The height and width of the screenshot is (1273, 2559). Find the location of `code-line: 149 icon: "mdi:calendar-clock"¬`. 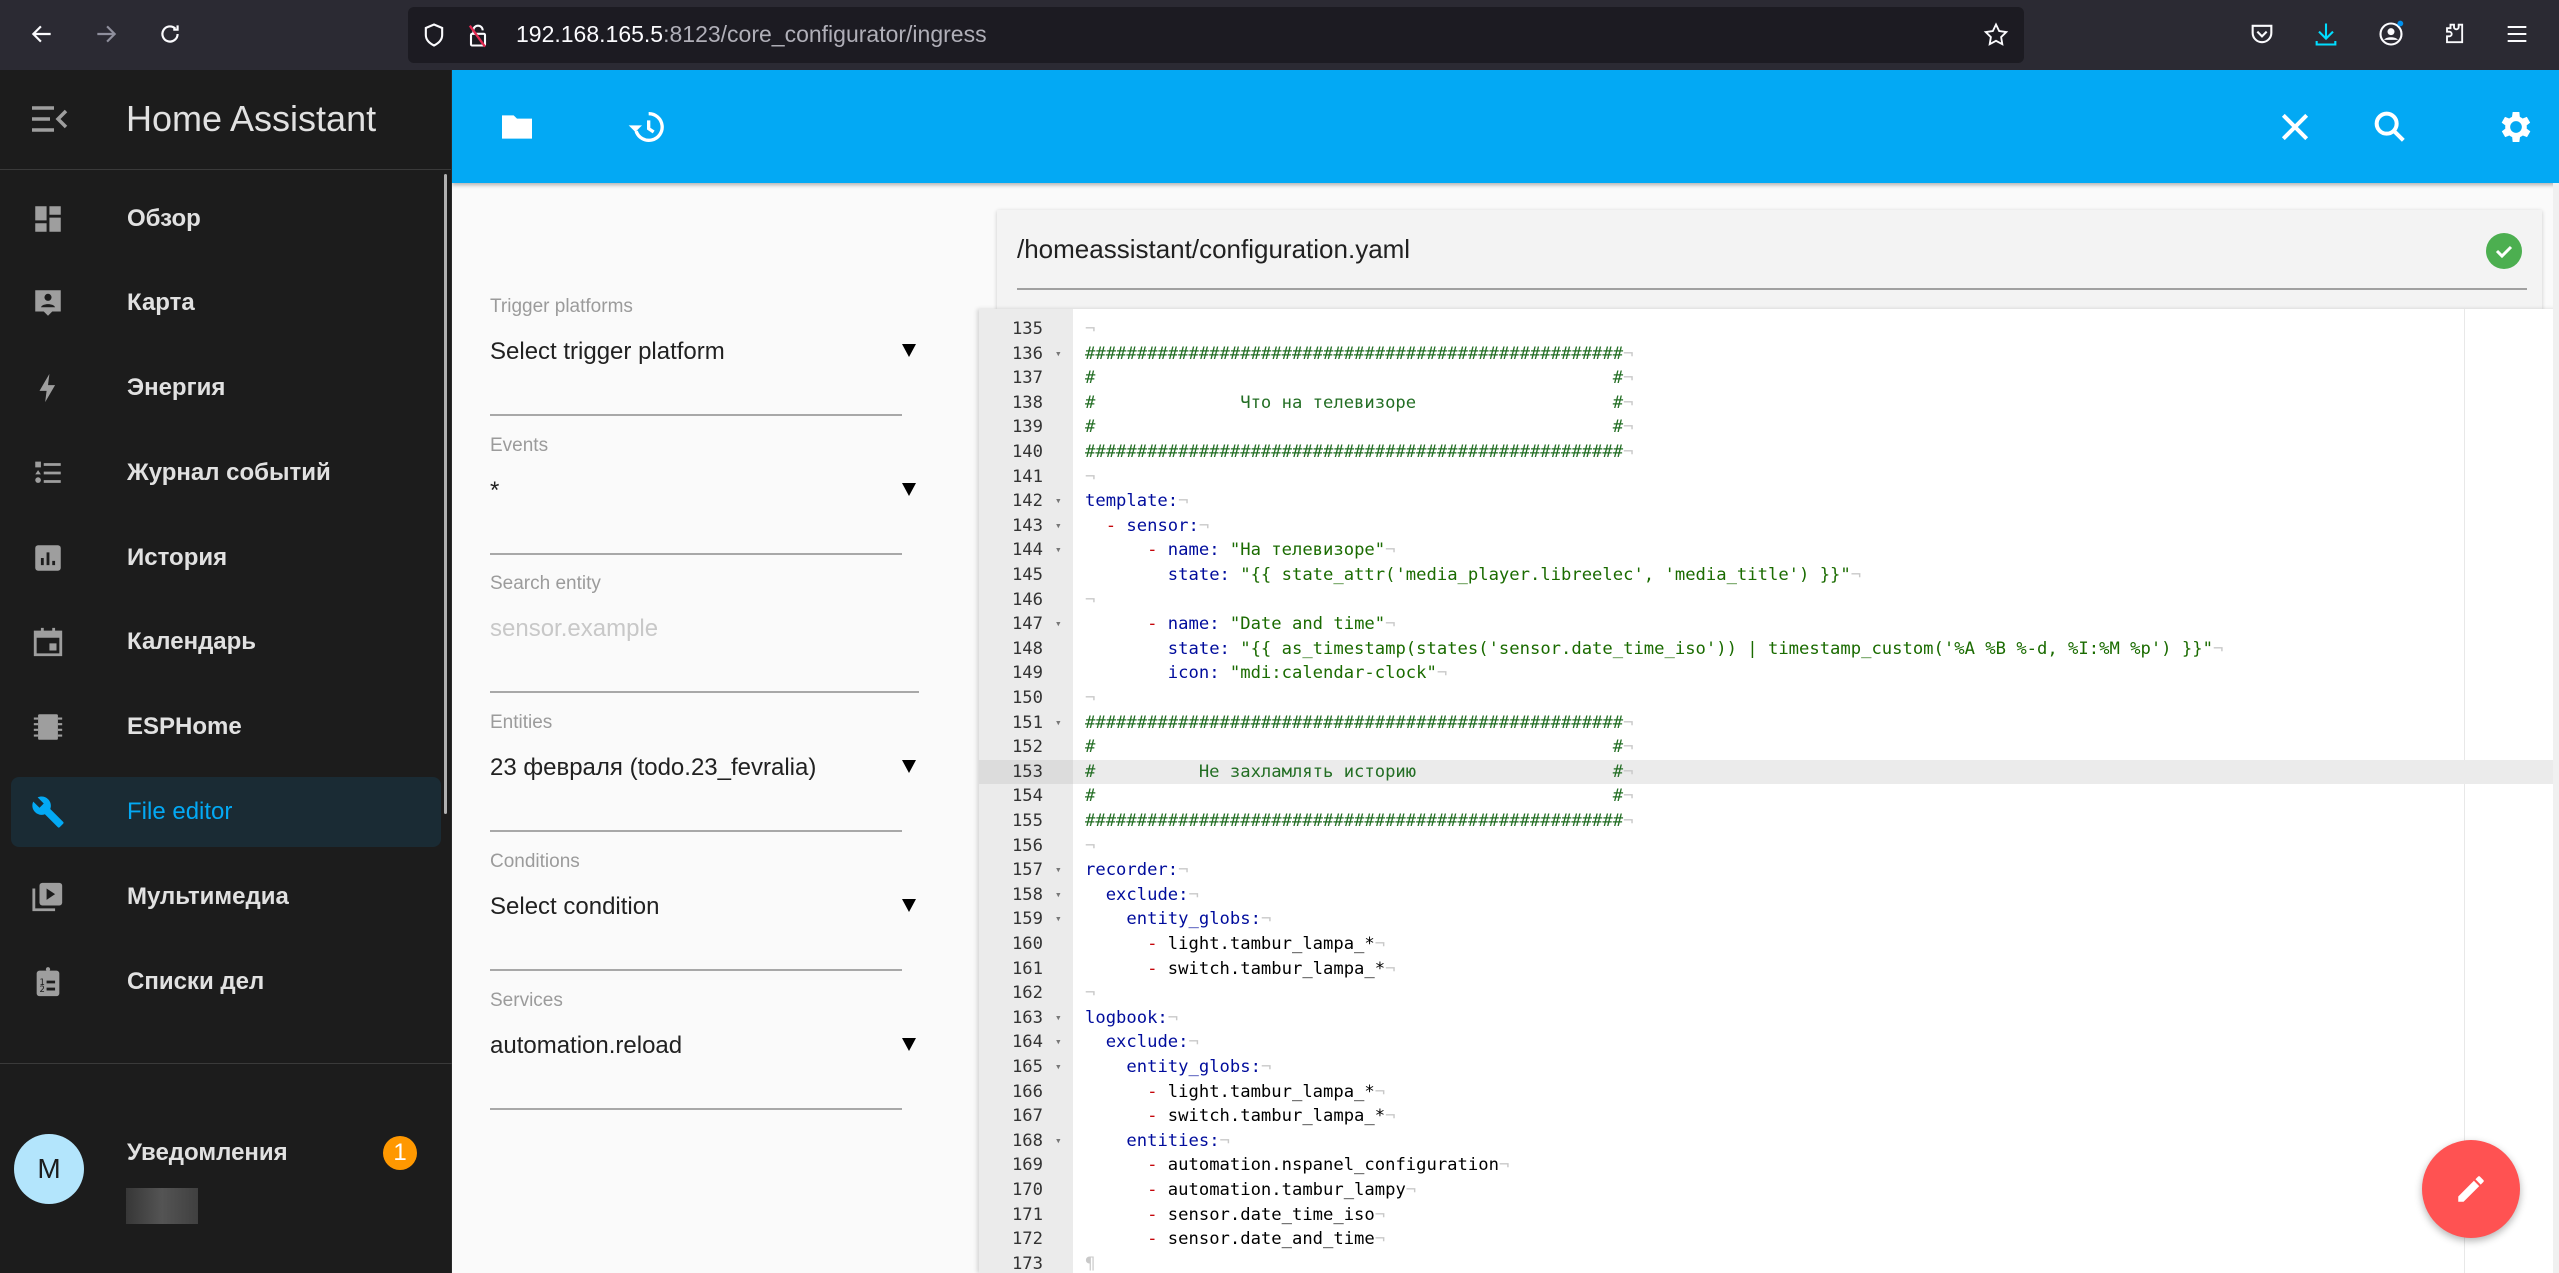

code-line: 149 icon: "mdi:calendar-clock"¬ is located at coordinates (1769, 673).